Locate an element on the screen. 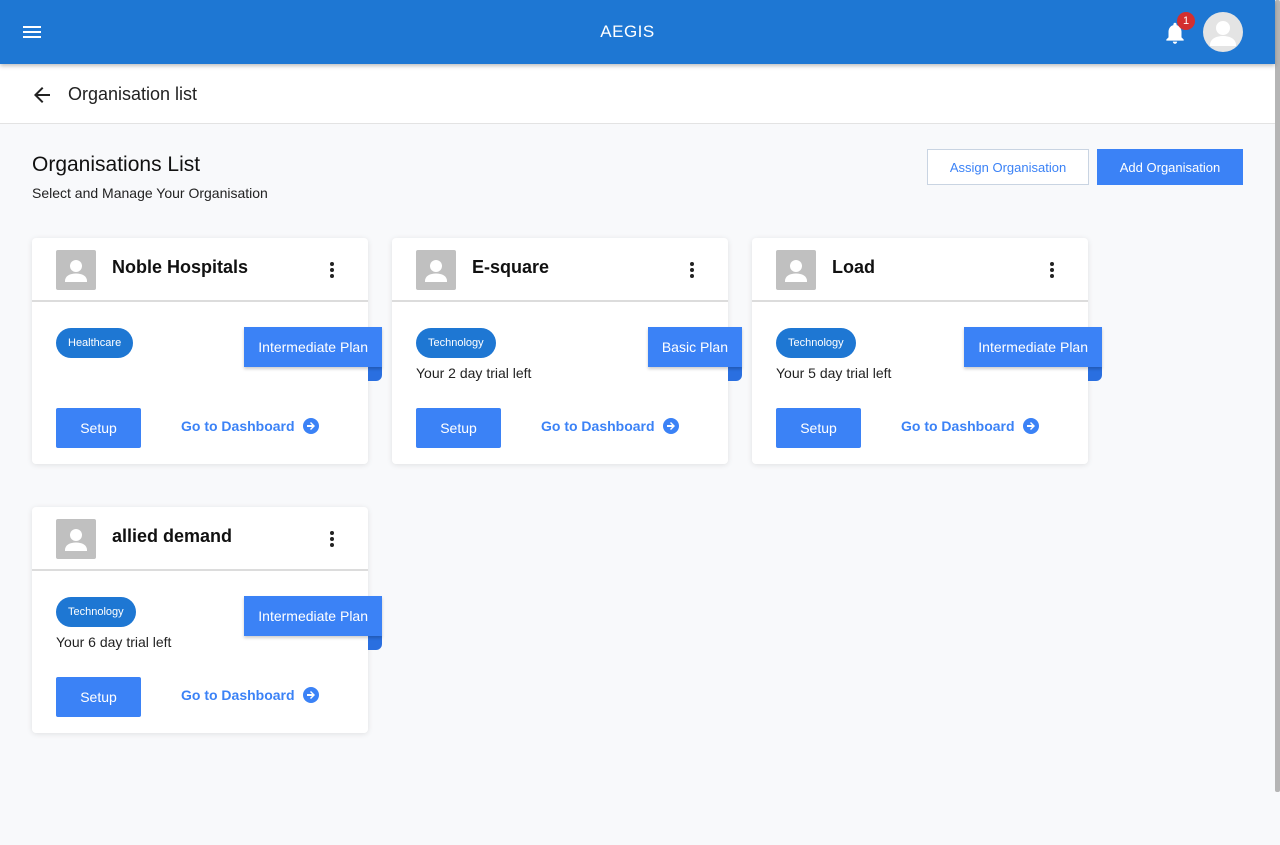  org-name: E-square is located at coordinates (511, 267).